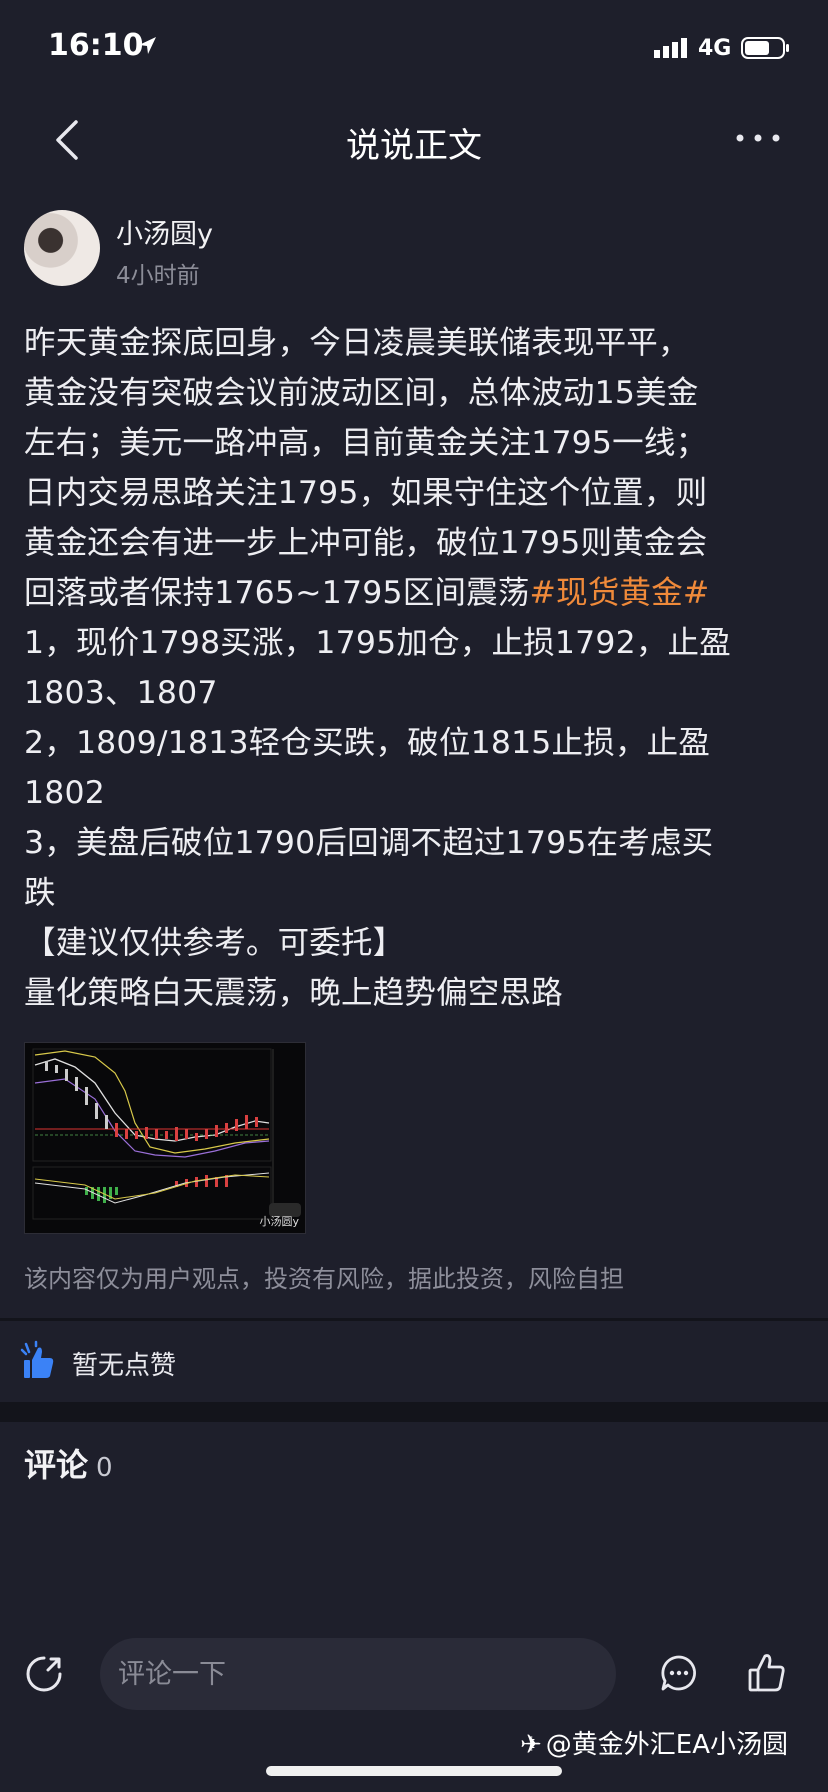 The image size is (828, 1792). What do you see at coordinates (56, 1465) in the screenshot?
I see `comments-title: 评论` at bounding box center [56, 1465].